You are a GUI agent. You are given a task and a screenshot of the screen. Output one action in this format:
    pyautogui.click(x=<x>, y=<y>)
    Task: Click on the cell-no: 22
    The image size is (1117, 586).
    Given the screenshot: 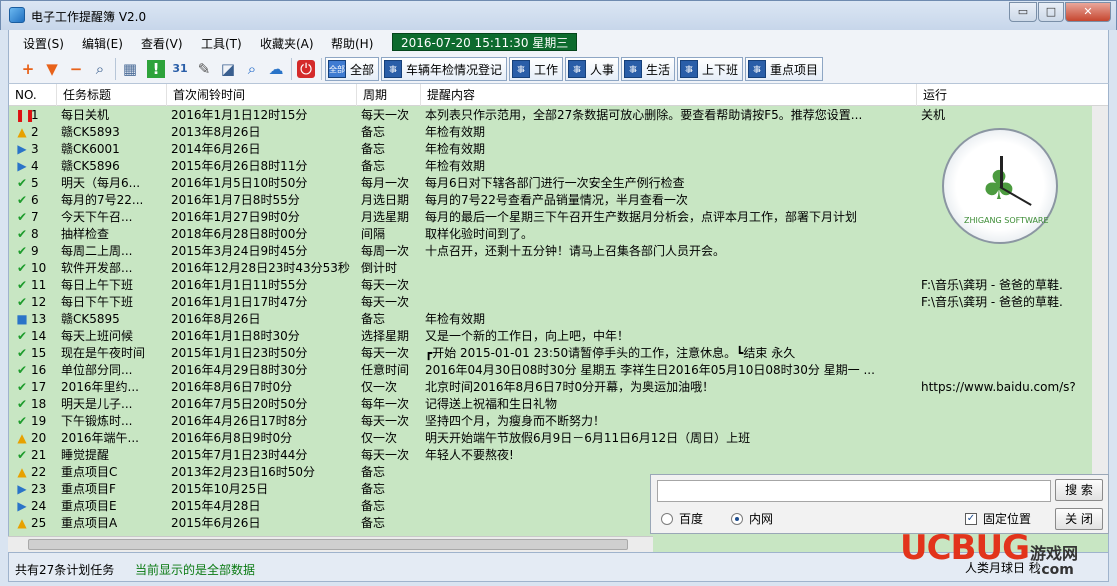 What is the action you would take?
    pyautogui.click(x=39, y=472)
    